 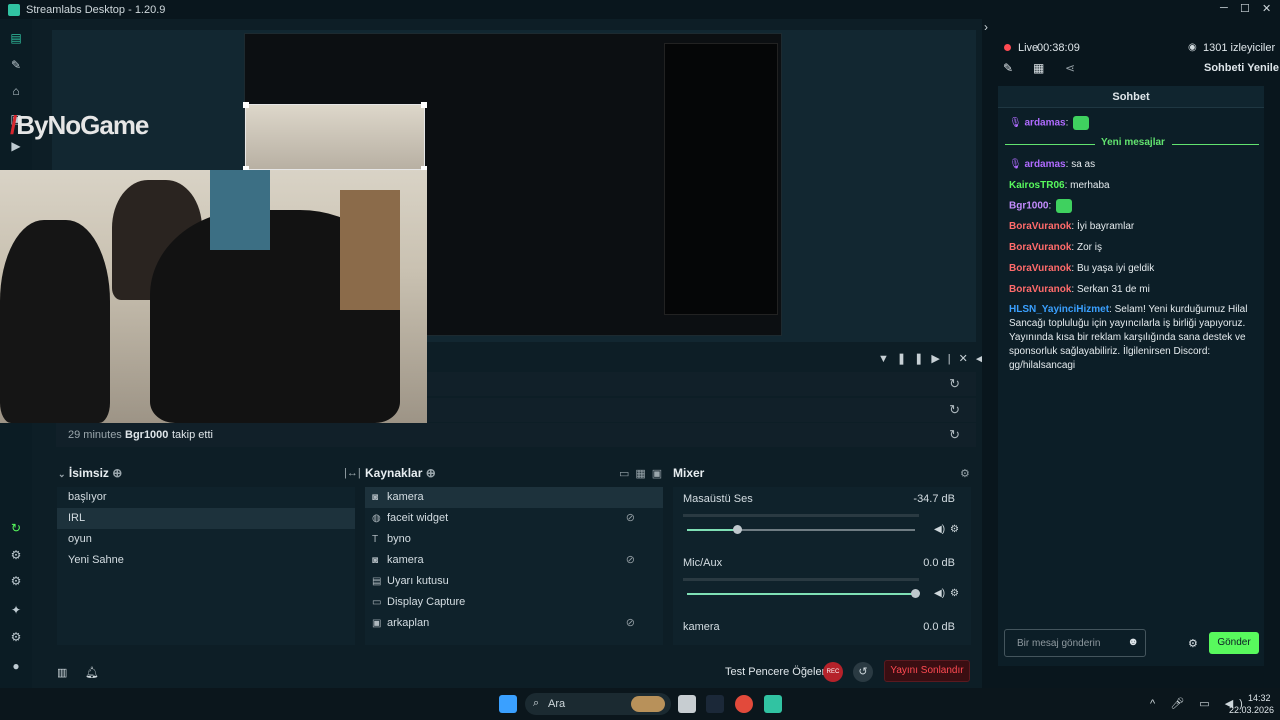 I want to click on notifications-icon: 🔔︎, so click(x=92, y=672).